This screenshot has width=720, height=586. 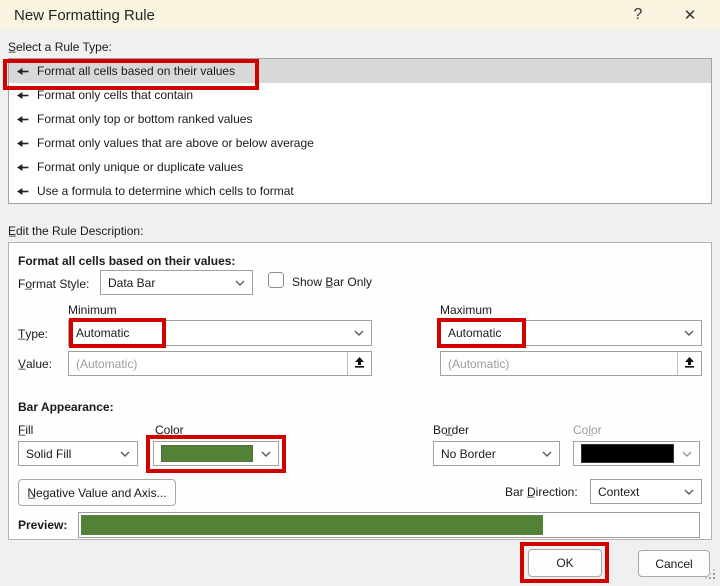 What do you see at coordinates (360, 15) in the screenshot?
I see `title-bar: New Formatting Rule` at bounding box center [360, 15].